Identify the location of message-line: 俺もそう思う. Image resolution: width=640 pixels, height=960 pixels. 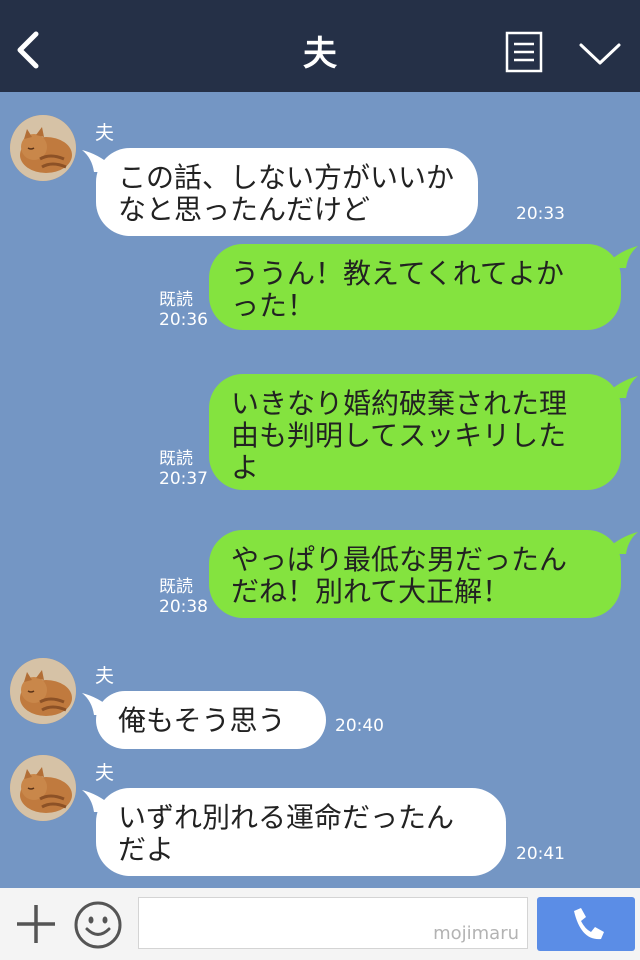
(202, 720).